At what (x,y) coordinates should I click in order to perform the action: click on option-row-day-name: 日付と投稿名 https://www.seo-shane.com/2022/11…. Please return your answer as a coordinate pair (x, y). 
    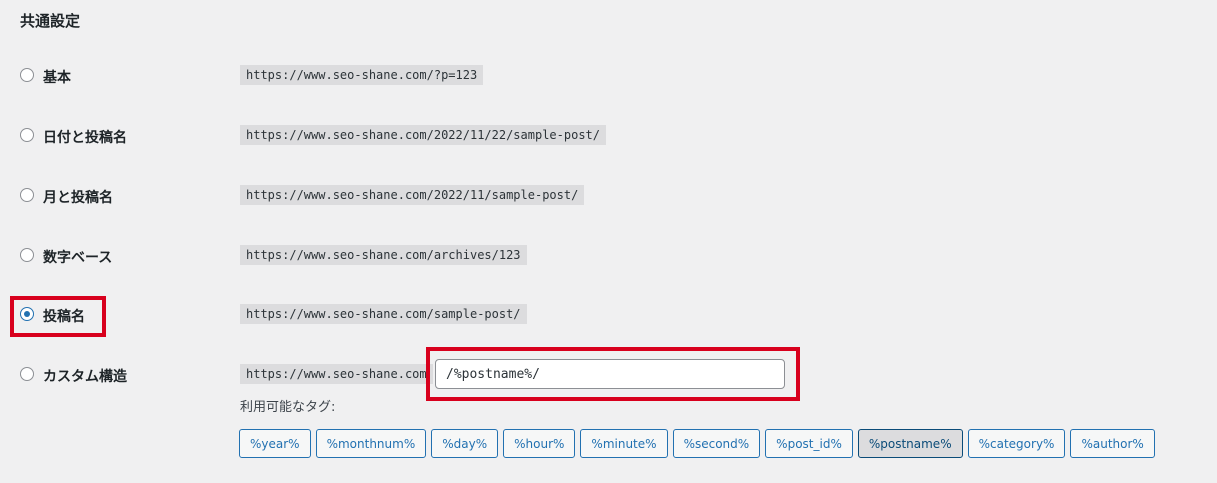
    Looking at the image, I should click on (608, 136).